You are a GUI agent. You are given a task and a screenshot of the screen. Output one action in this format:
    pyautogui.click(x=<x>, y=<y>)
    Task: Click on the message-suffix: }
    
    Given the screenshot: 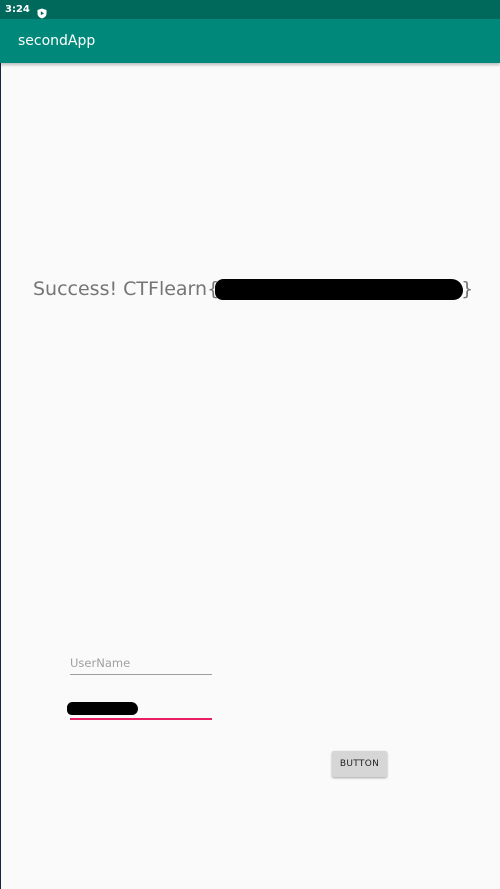 What is the action you would take?
    pyautogui.click(x=467, y=289)
    